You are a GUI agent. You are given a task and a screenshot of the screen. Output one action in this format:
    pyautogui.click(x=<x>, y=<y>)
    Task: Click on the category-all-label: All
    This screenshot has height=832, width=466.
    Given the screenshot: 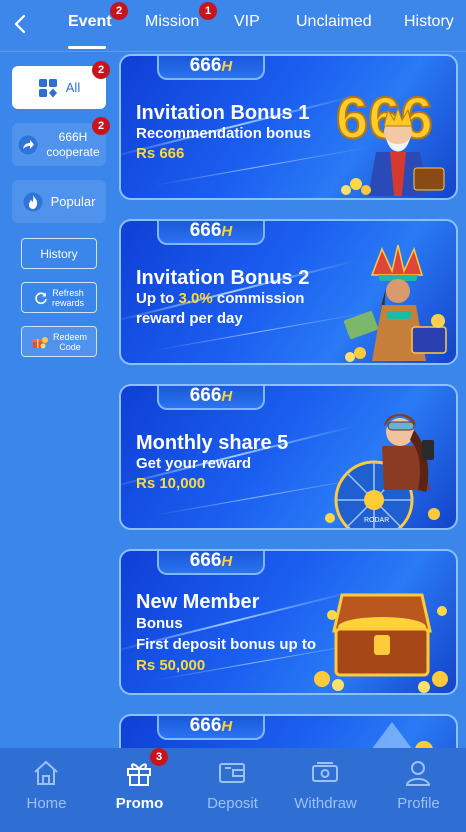 What is the action you would take?
    pyautogui.click(x=73, y=87)
    